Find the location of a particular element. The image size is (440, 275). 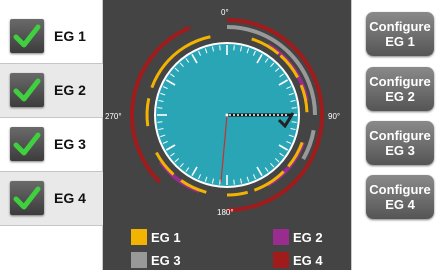

eg-3-label: EG 3 is located at coordinates (70, 144).